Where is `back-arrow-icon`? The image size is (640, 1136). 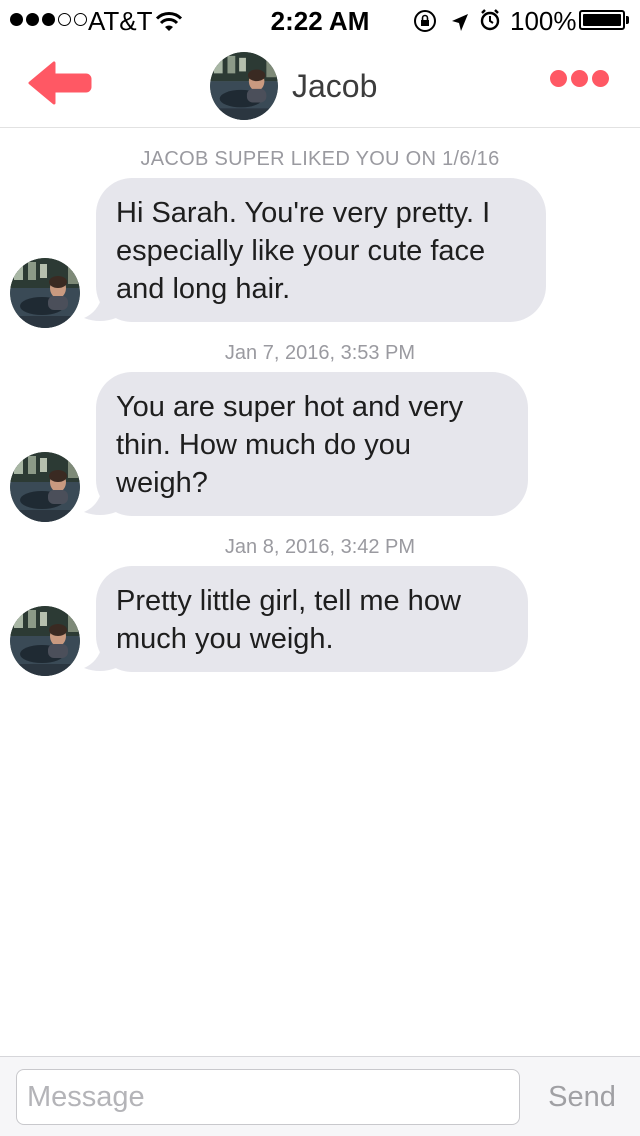 back-arrow-icon is located at coordinates (60, 83).